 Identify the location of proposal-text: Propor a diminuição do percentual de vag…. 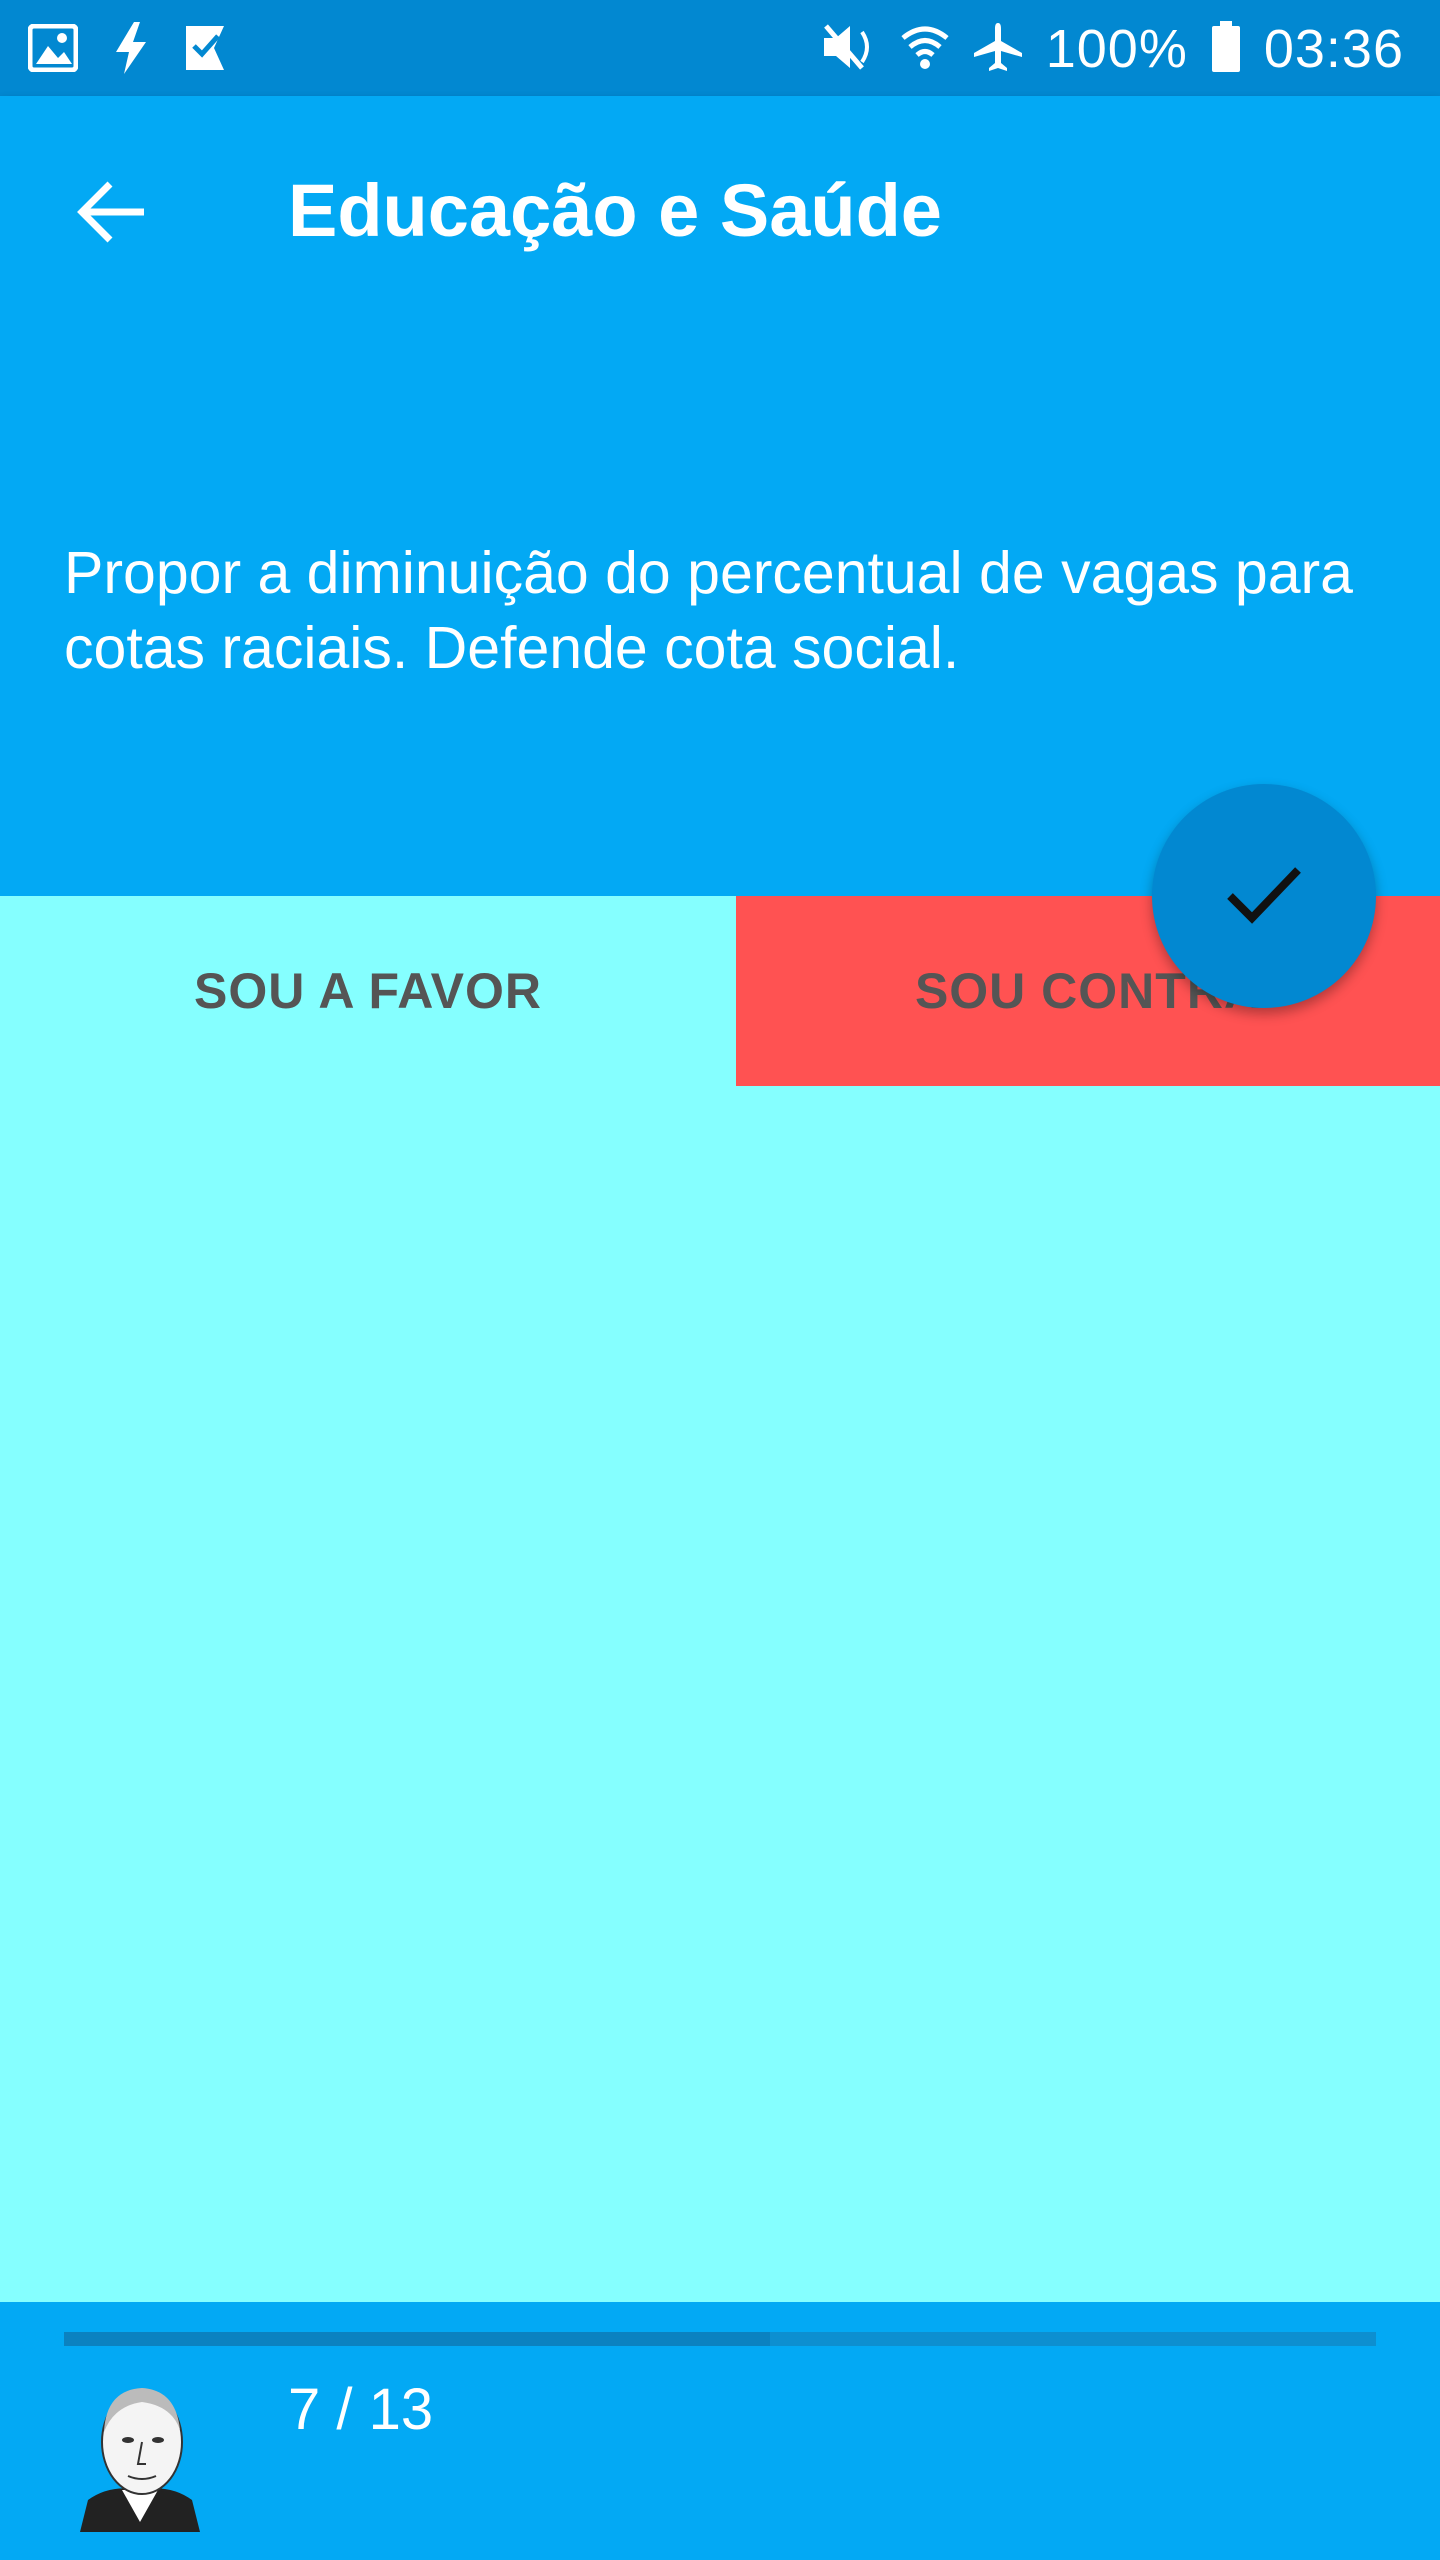
(708, 610).